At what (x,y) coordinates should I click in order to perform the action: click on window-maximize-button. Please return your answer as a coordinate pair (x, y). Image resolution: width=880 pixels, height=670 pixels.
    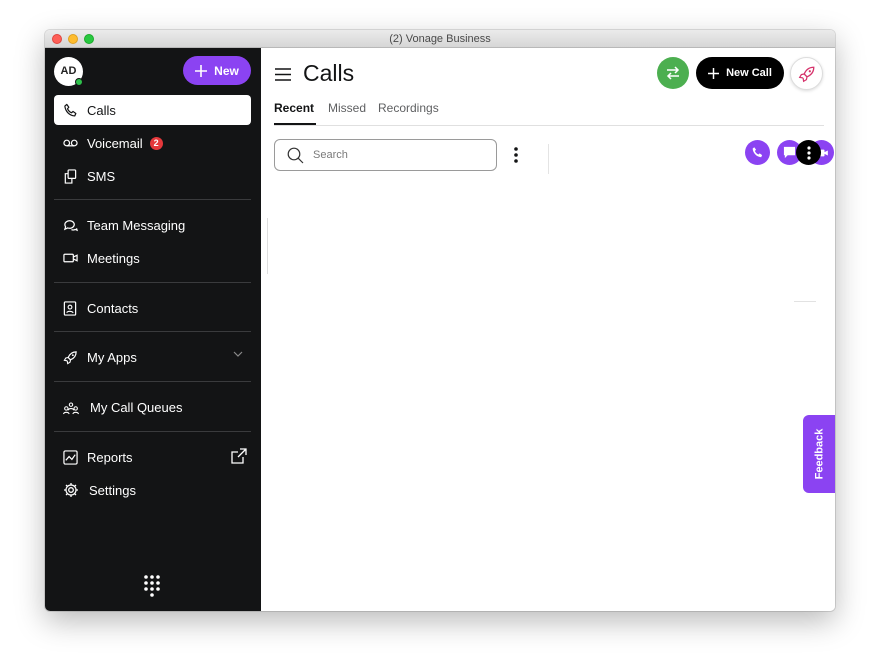
    Looking at the image, I should click on (89, 39).